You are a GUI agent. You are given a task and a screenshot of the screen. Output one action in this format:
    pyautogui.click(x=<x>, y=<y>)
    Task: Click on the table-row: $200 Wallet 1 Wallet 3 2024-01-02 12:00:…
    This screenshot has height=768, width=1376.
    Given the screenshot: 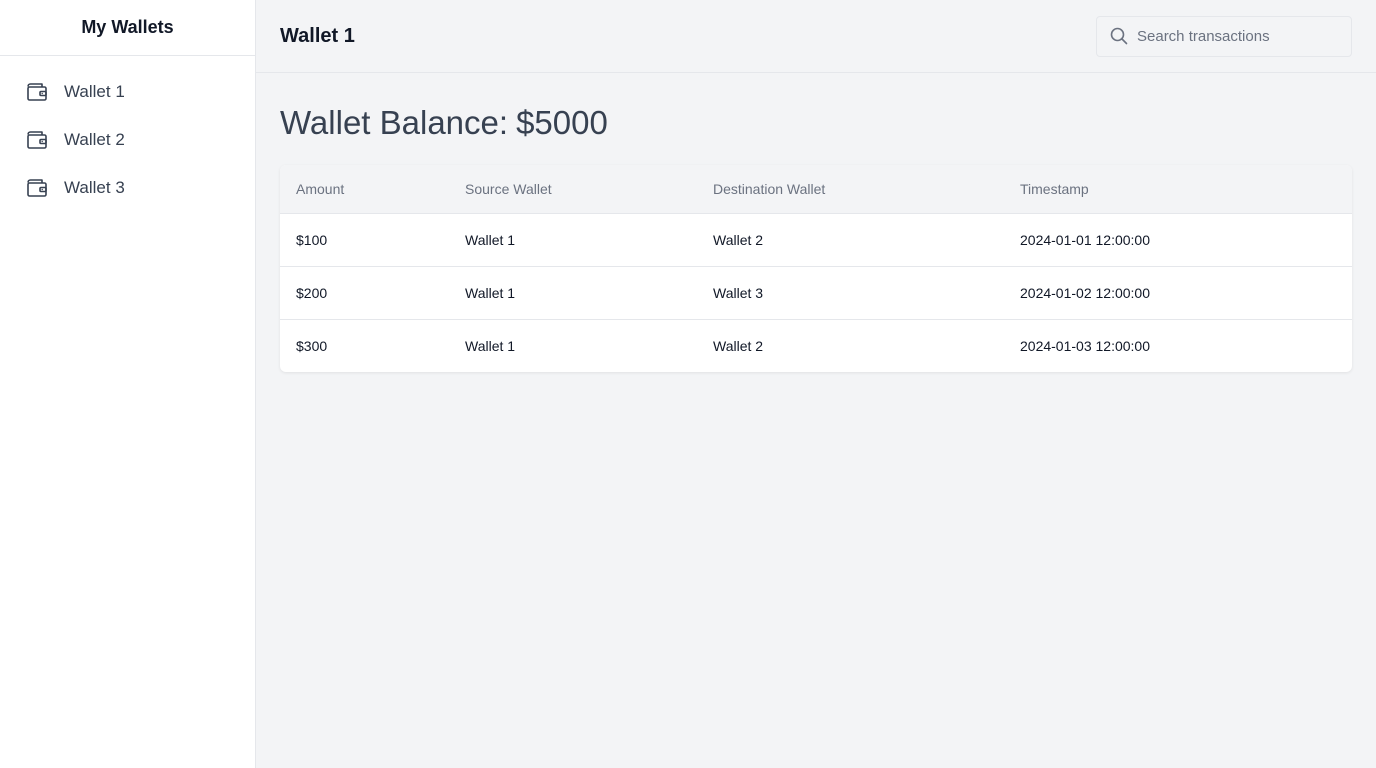 What is the action you would take?
    pyautogui.click(x=816, y=292)
    